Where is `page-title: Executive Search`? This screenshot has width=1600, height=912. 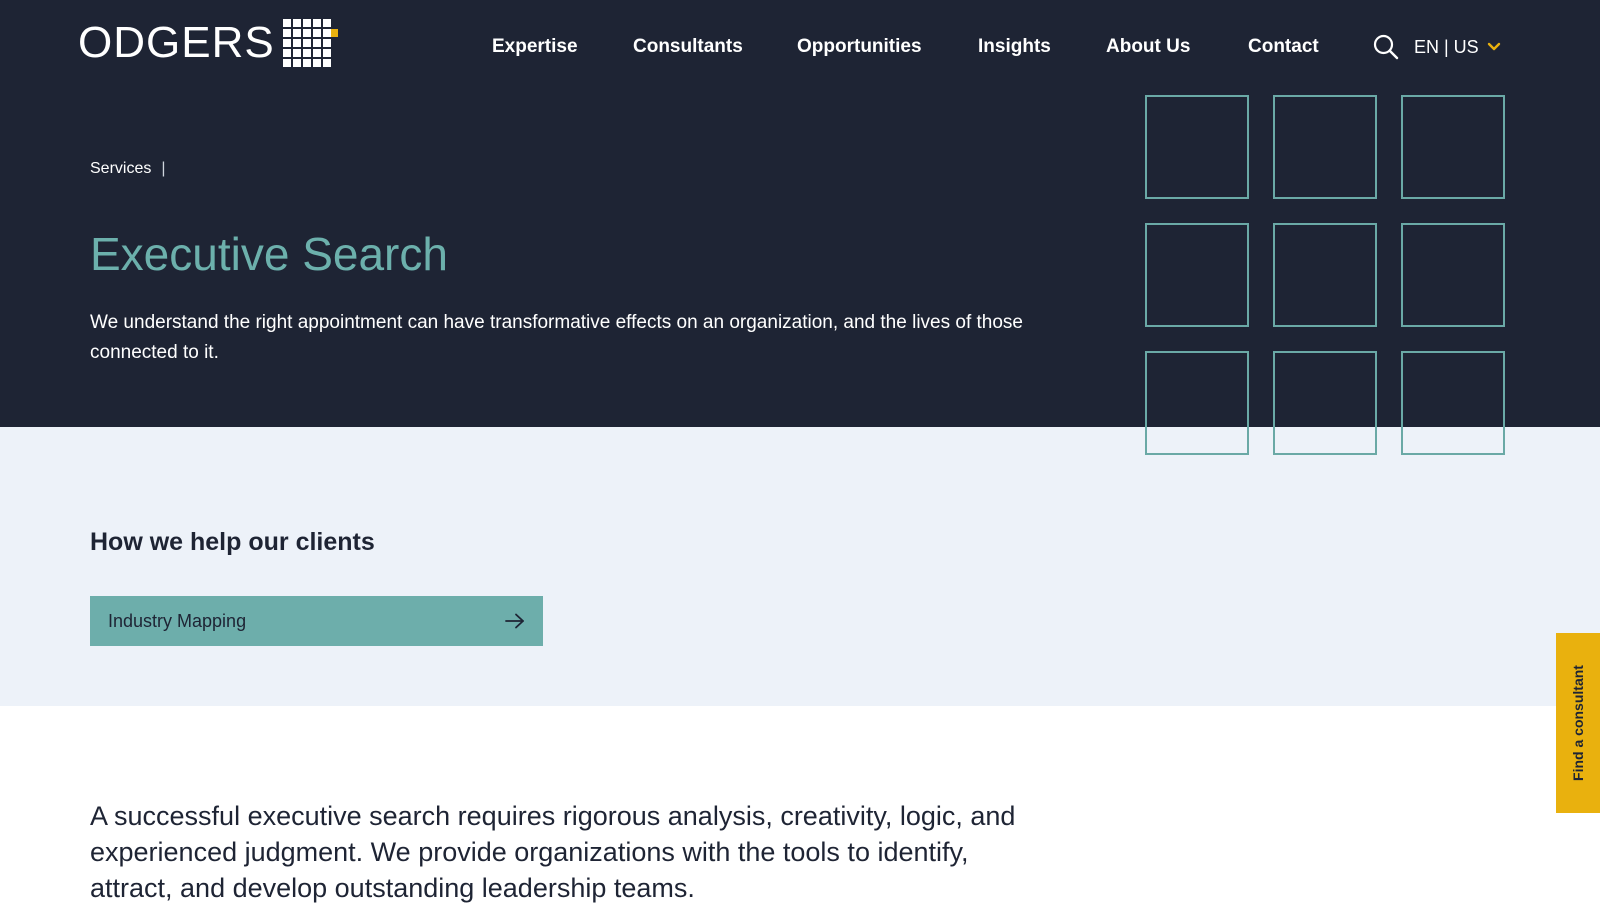 page-title: Executive Search is located at coordinates (269, 254).